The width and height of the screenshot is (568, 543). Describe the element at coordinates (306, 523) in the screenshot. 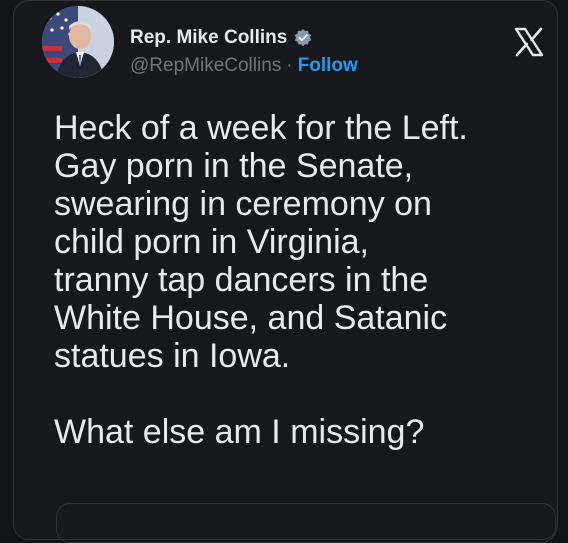

I see `quoted-card-edge` at that location.